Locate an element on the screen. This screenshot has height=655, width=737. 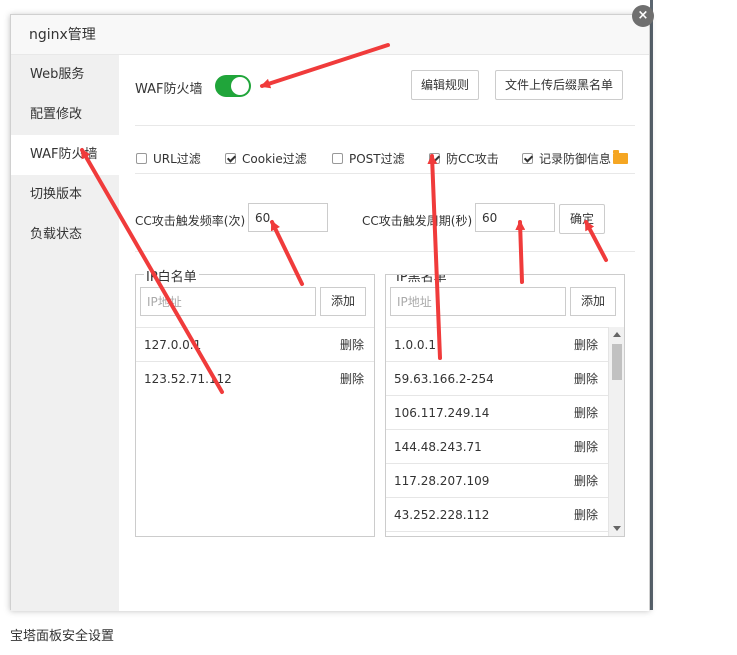
anti-cc-checkbox is located at coordinates (434, 158).